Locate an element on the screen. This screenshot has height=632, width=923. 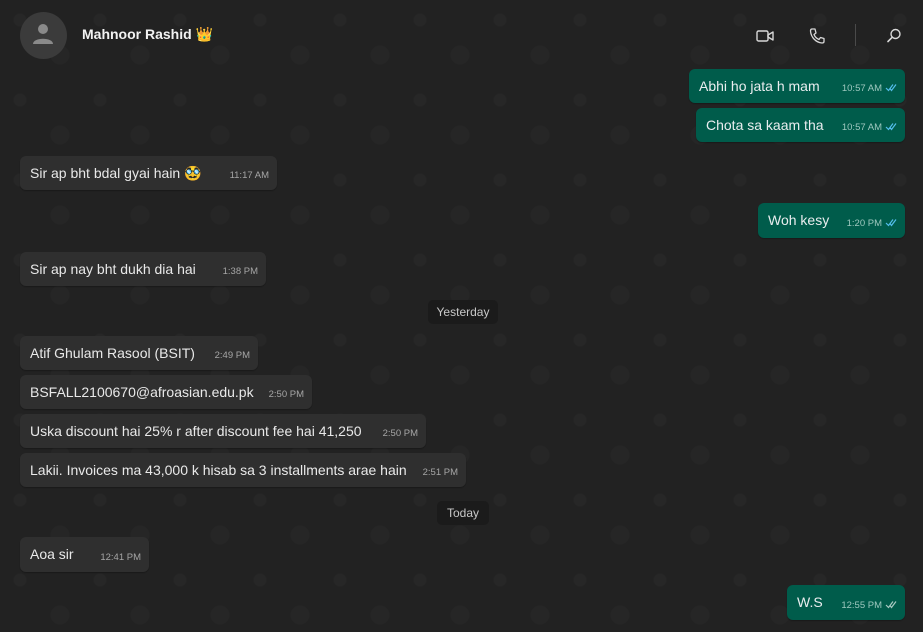
date-divider-yesterday: Yesterday is located at coordinates (463, 312).